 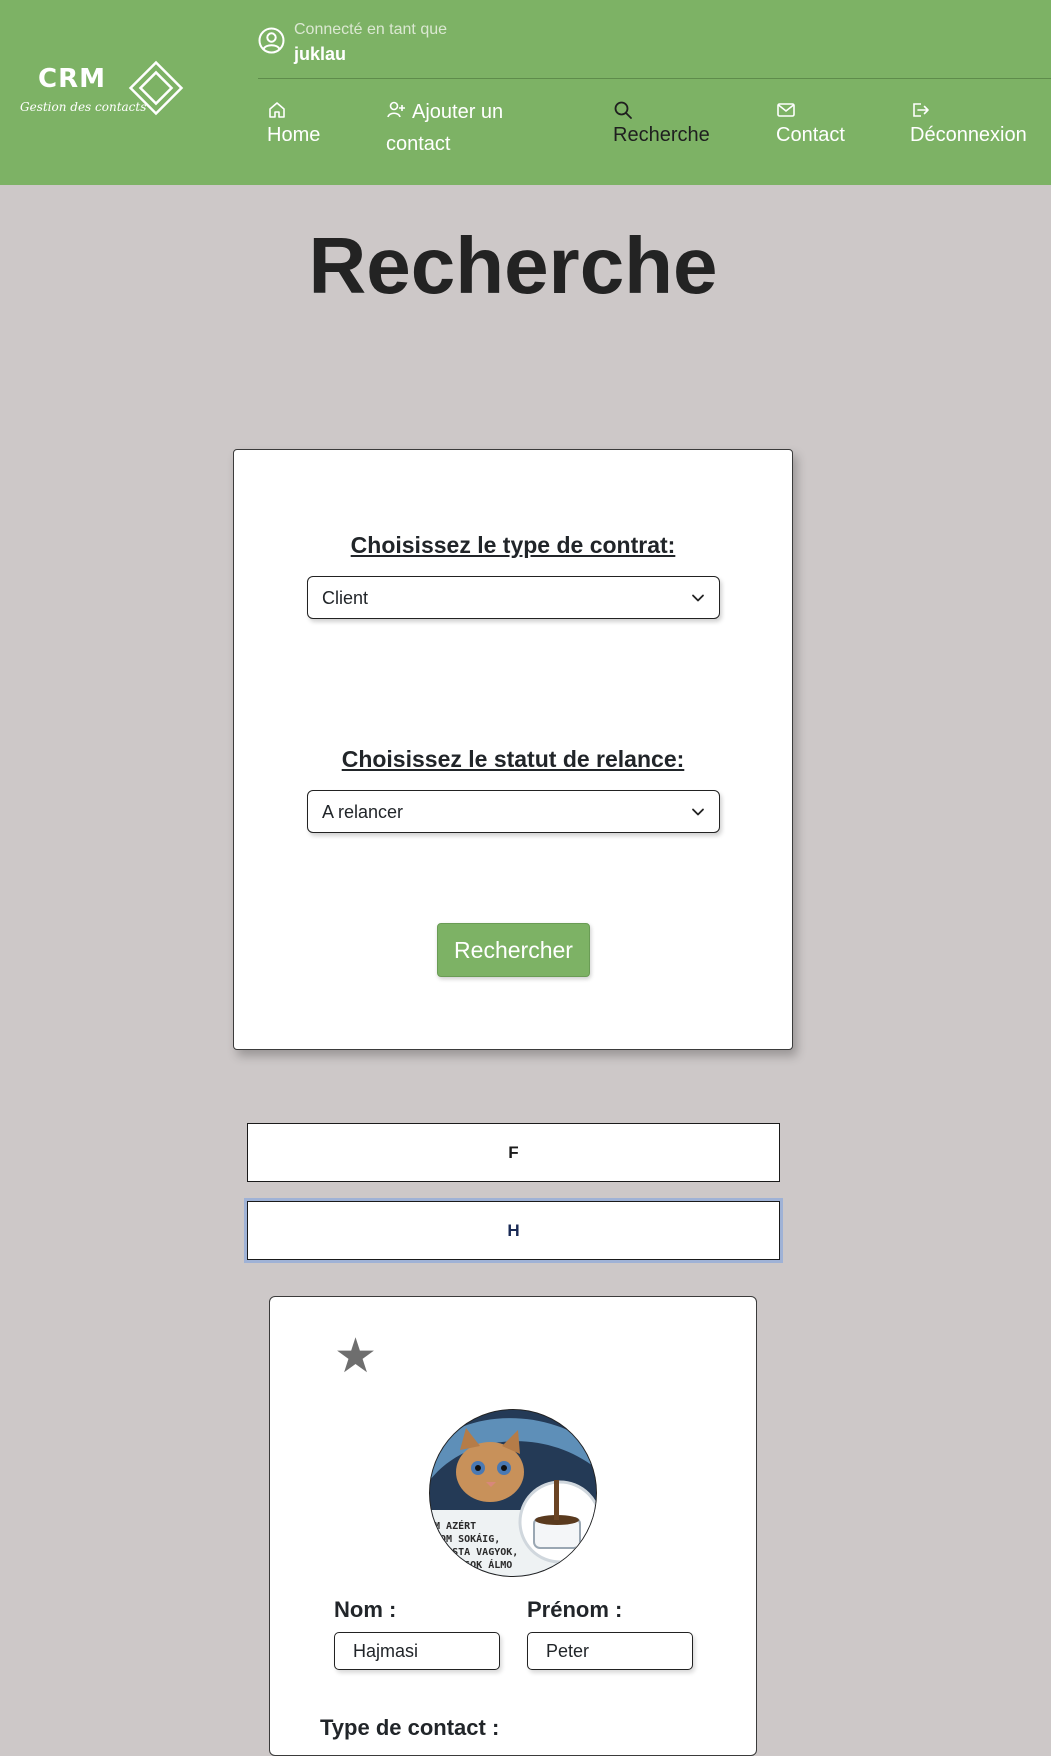 What do you see at coordinates (623, 110) in the screenshot?
I see `search-icon` at bounding box center [623, 110].